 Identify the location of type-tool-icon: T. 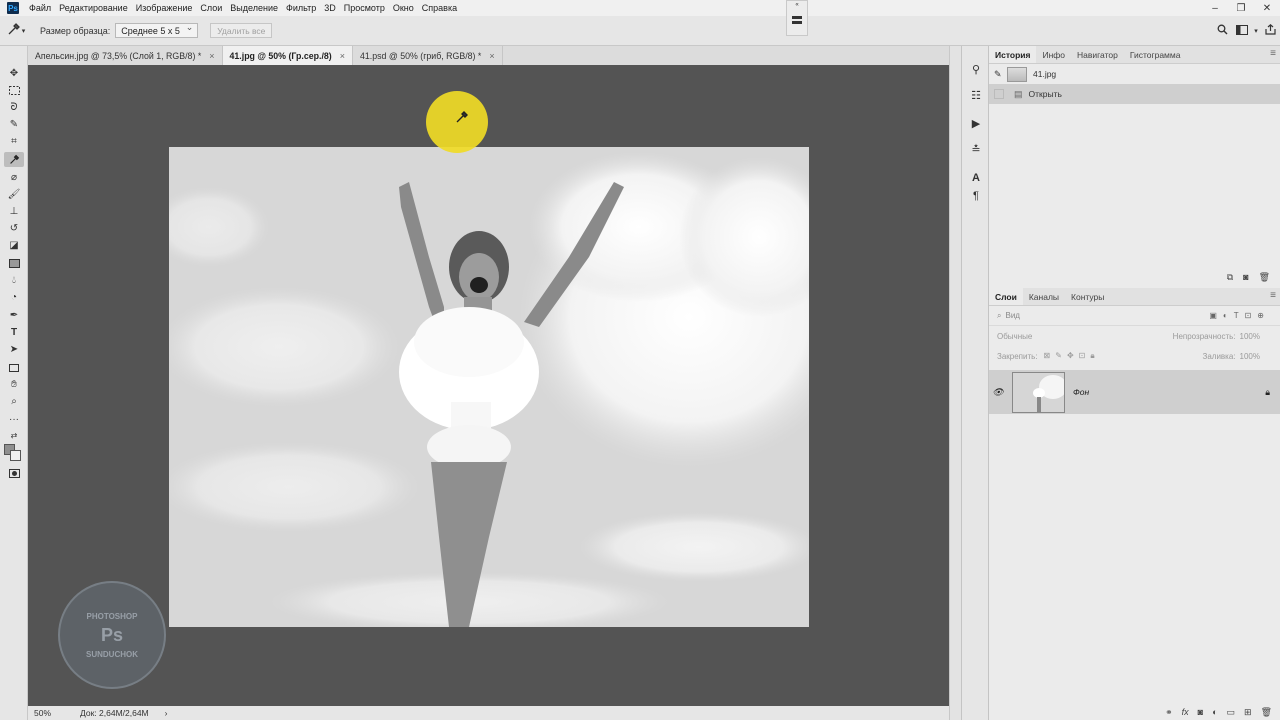
(14, 332).